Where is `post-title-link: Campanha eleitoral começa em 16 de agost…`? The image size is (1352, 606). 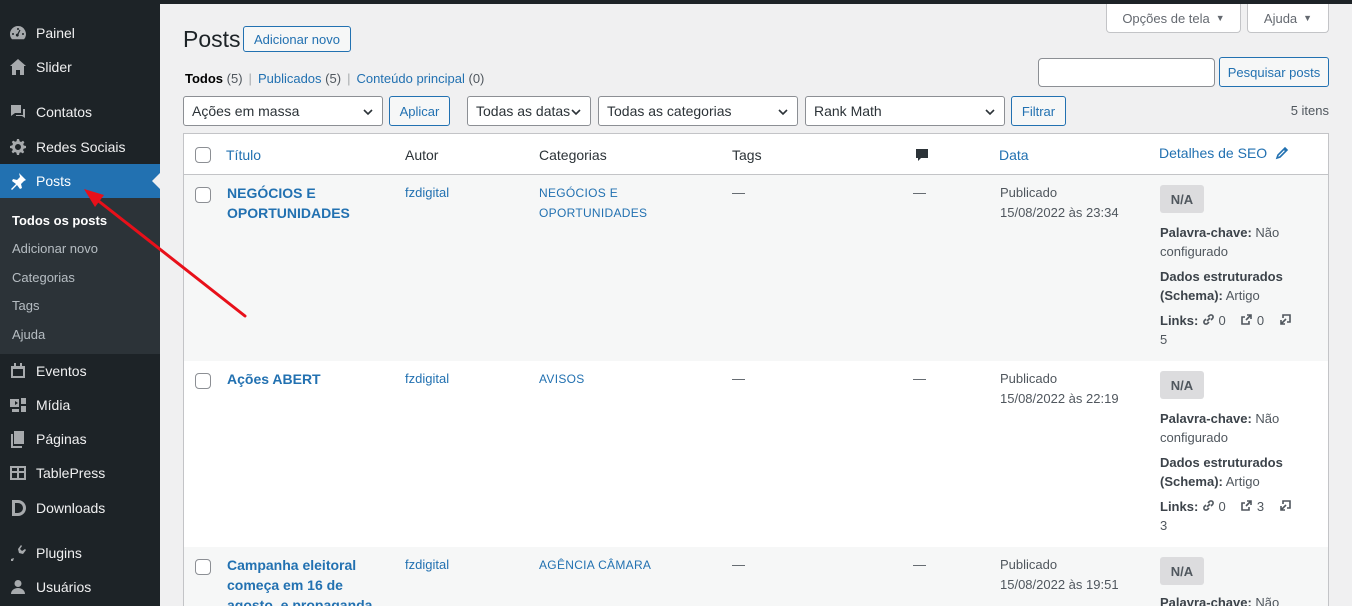 post-title-link: Campanha eleitoral começa em 16 de agost… is located at coordinates (307, 580).